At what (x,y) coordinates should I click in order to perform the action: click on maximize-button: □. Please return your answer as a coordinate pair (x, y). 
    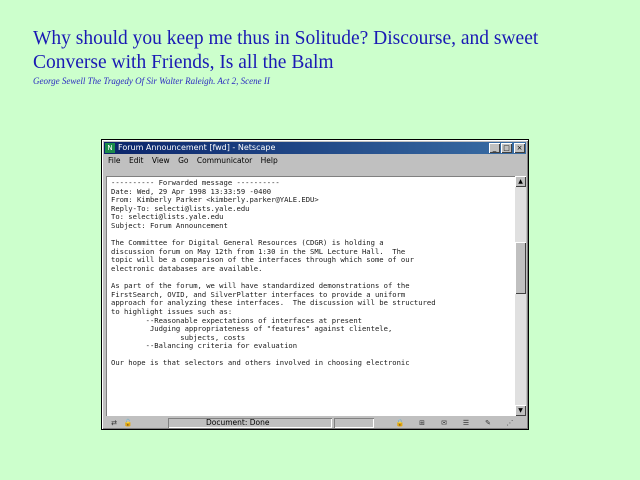
    Looking at the image, I should click on (506, 148).